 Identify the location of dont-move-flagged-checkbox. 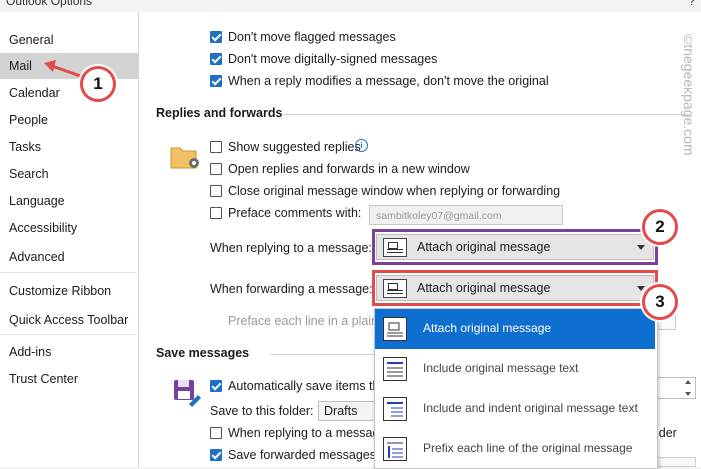
(216, 37).